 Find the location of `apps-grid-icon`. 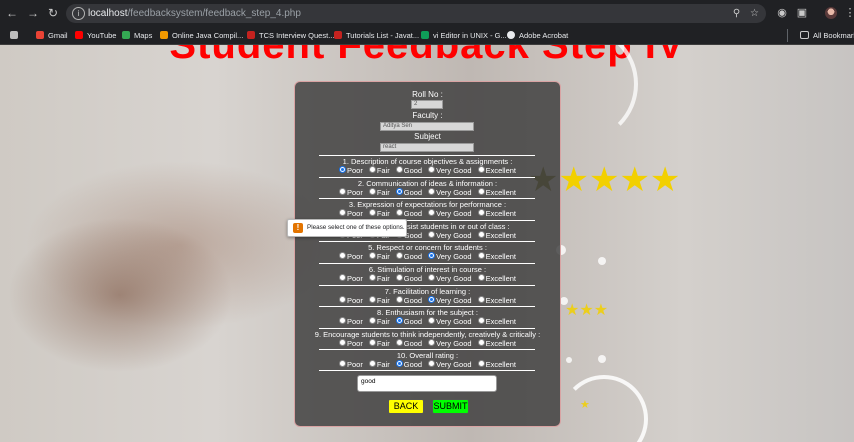

apps-grid-icon is located at coordinates (15, 35).